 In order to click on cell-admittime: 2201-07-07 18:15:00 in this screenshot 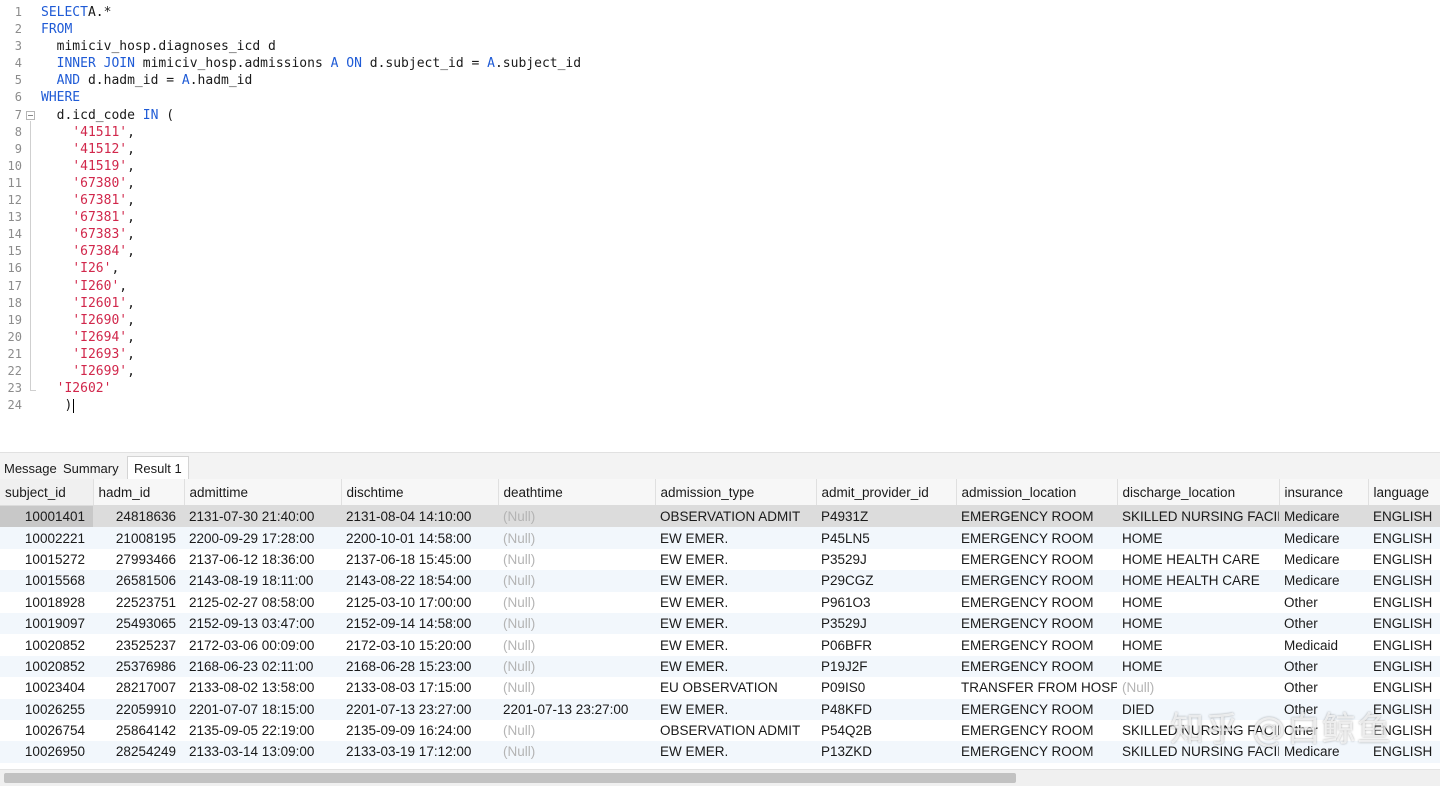, I will do `click(262, 709)`.